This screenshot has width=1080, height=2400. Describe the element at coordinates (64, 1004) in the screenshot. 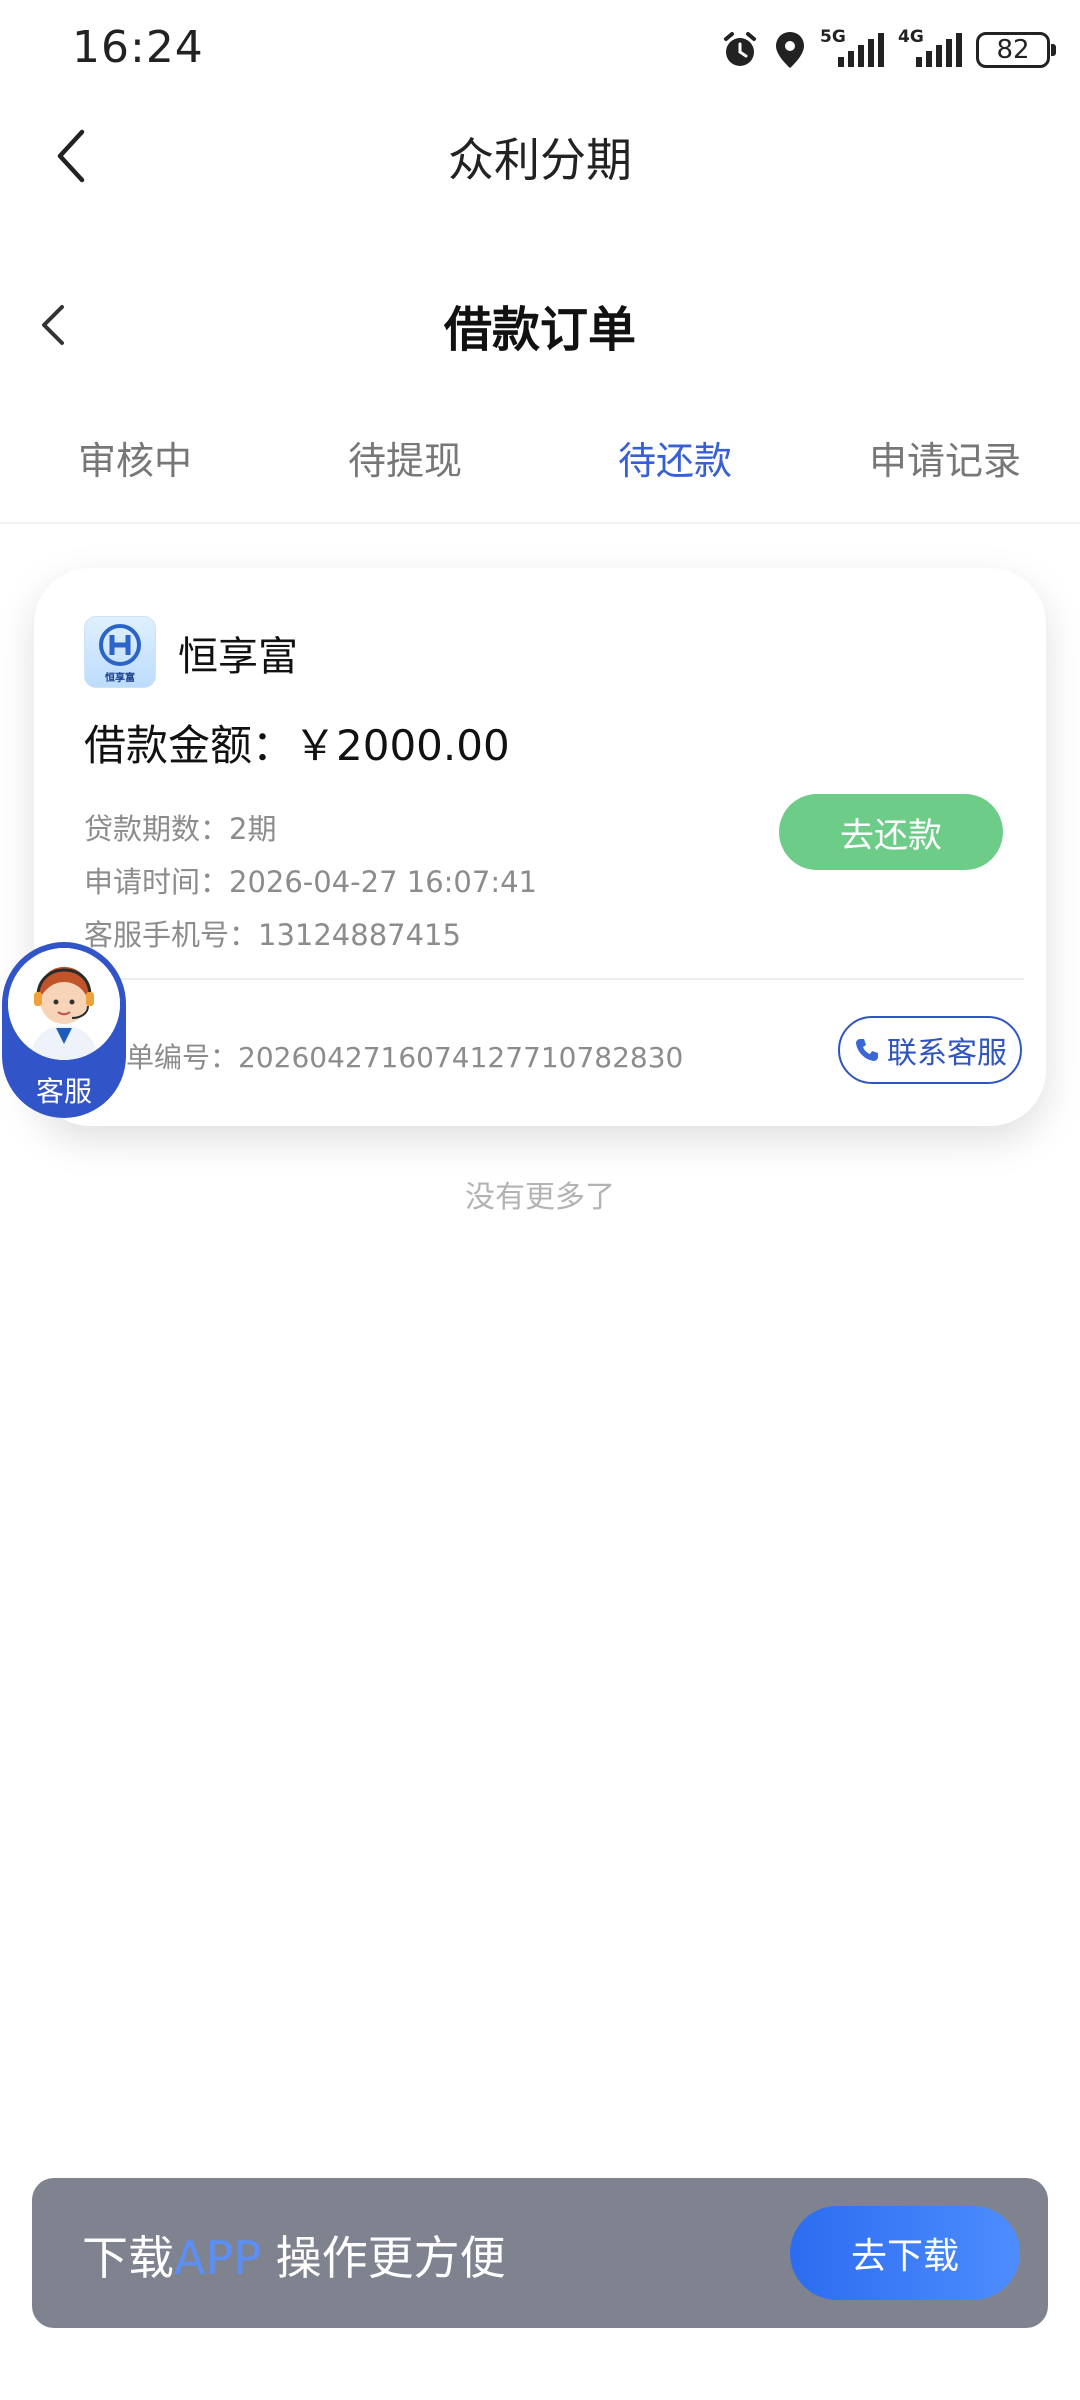

I see `support-agent-avatar-icon` at that location.